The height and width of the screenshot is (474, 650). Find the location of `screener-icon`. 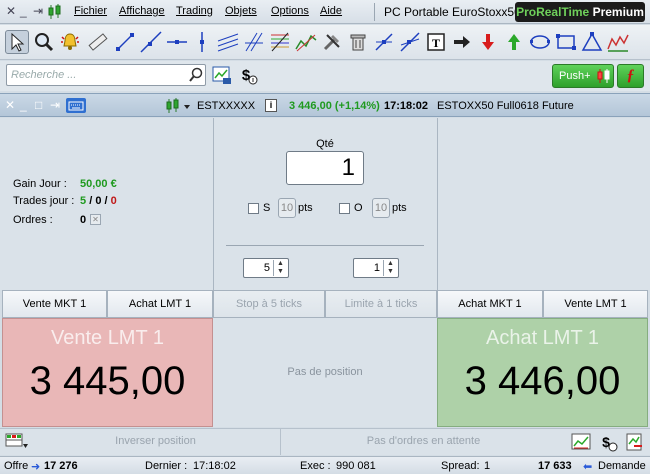

screener-icon is located at coordinates (222, 75).